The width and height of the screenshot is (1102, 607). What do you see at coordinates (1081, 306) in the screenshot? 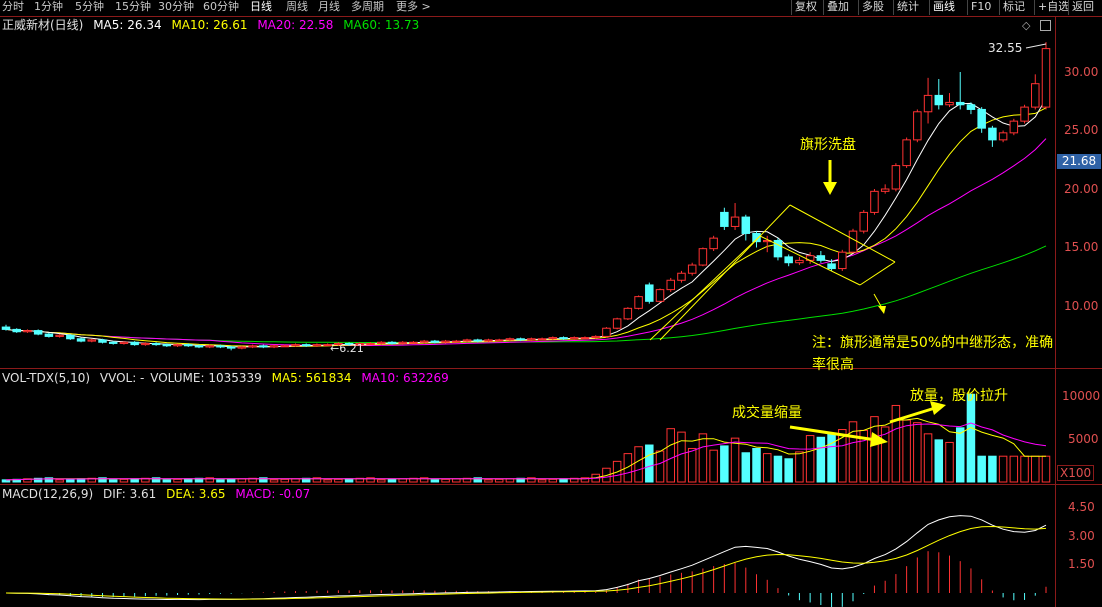
I see `price-tick: 10.00` at bounding box center [1081, 306].